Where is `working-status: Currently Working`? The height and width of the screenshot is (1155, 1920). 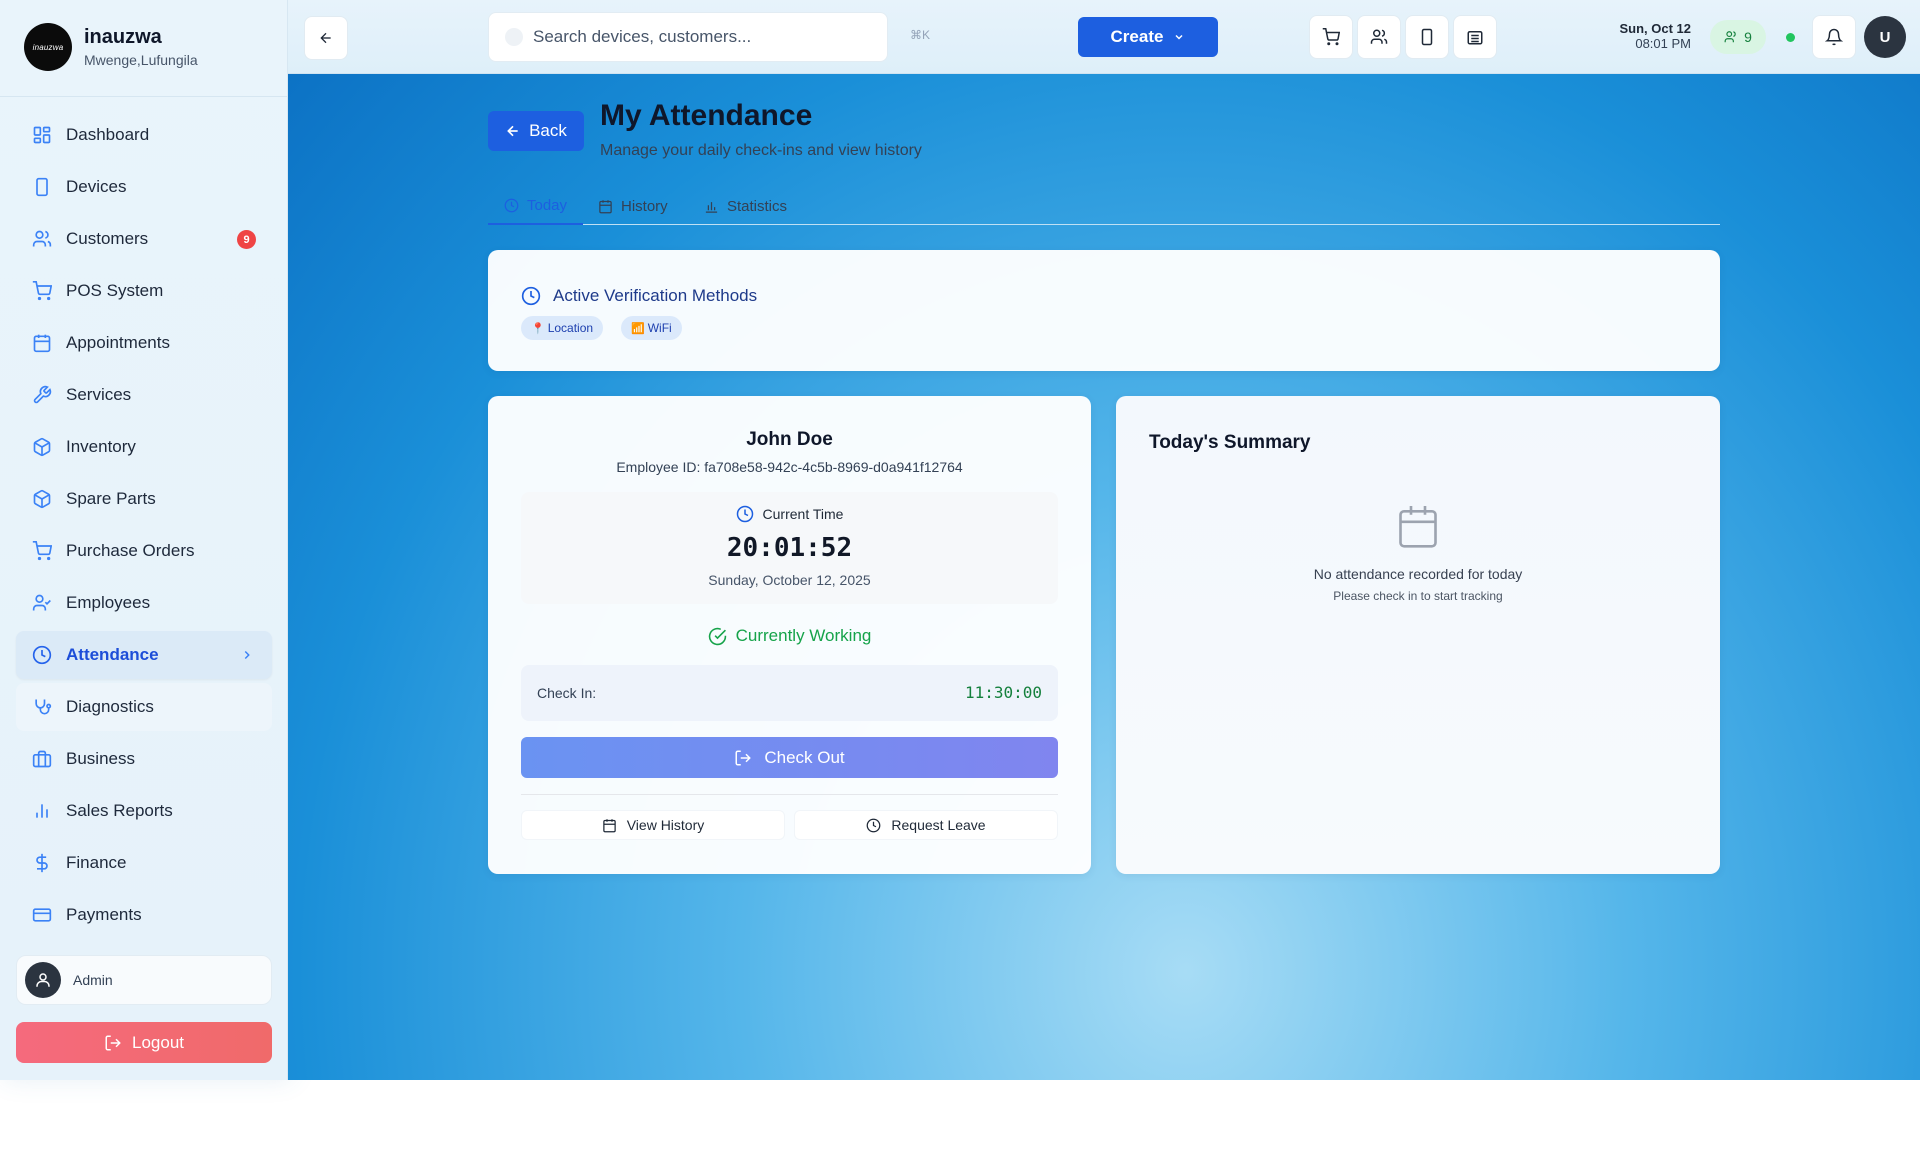 working-status: Currently Working is located at coordinates (789, 636).